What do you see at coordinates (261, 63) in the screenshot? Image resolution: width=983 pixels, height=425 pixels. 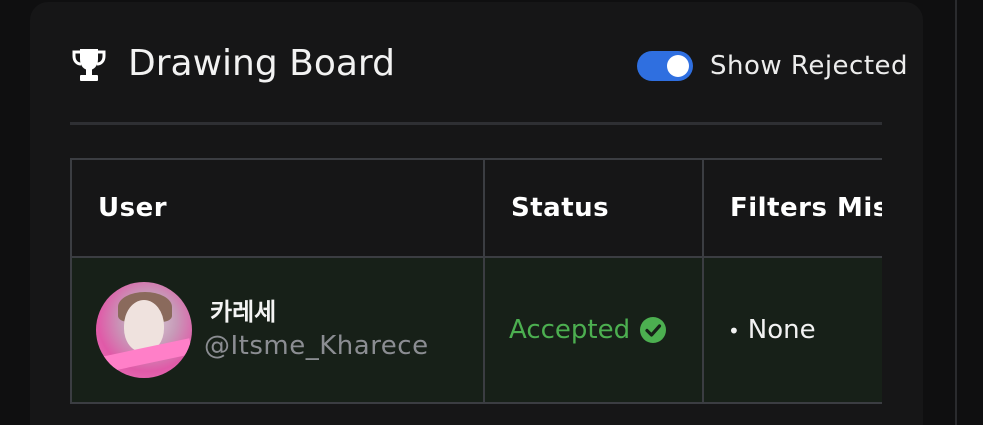 I see `page-title: Drawing Board` at bounding box center [261, 63].